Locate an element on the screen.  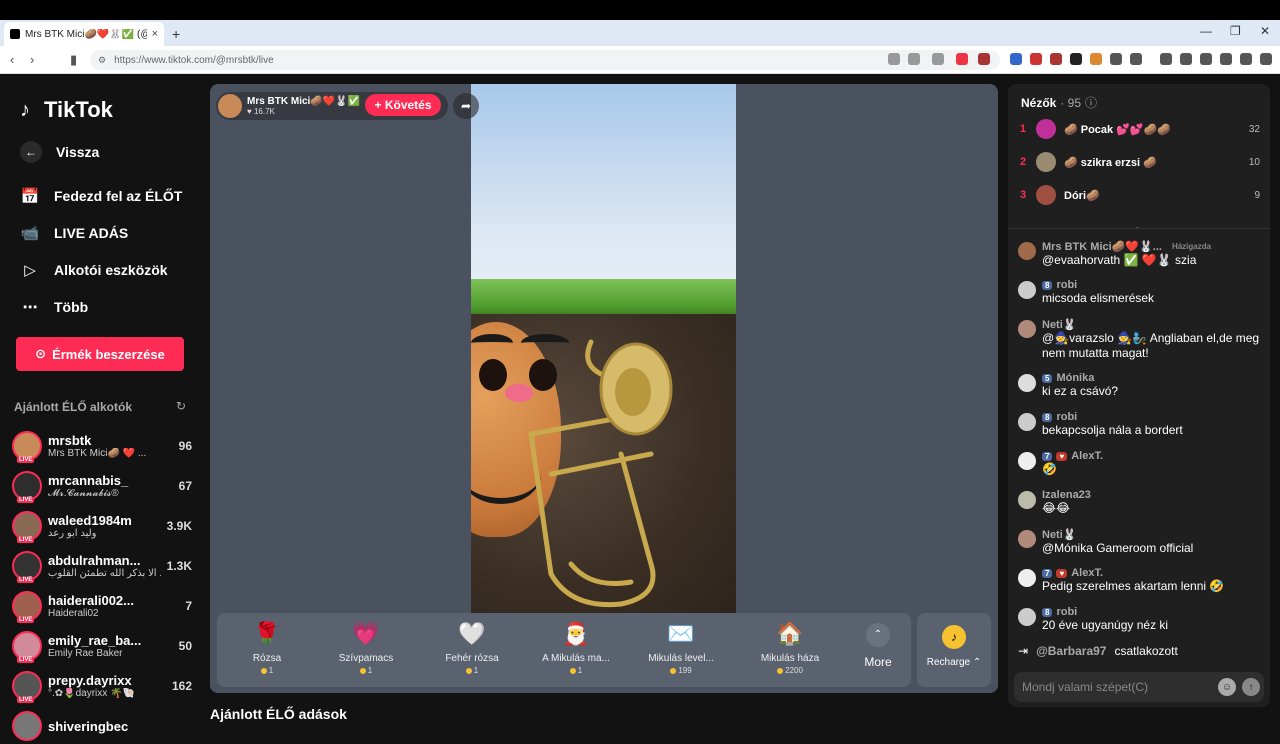
sidebar-toggle-icon is located at coordinates (1186, 59).